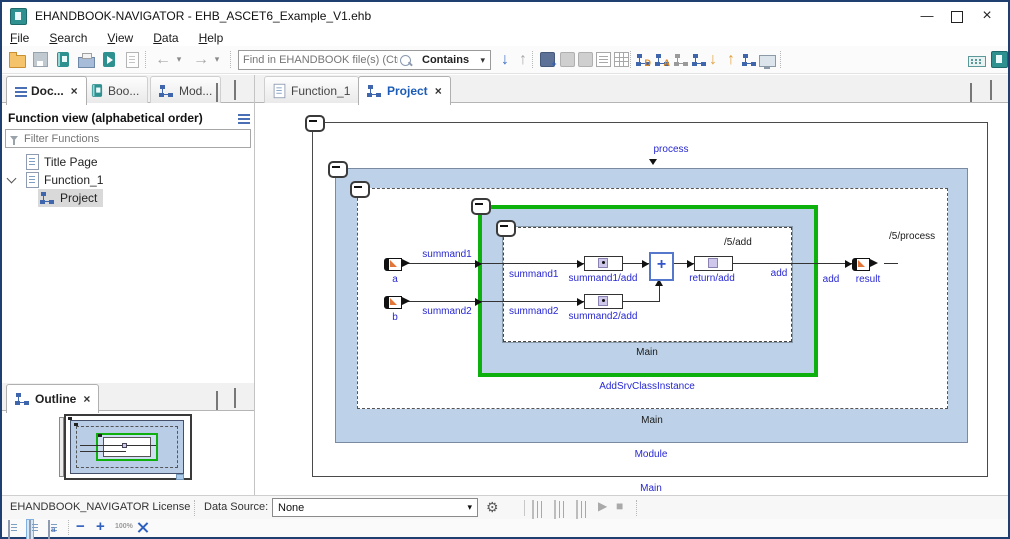 This screenshot has width=1010, height=539. Describe the element at coordinates (30, 529) in the screenshot. I see `book-view-button` at that location.